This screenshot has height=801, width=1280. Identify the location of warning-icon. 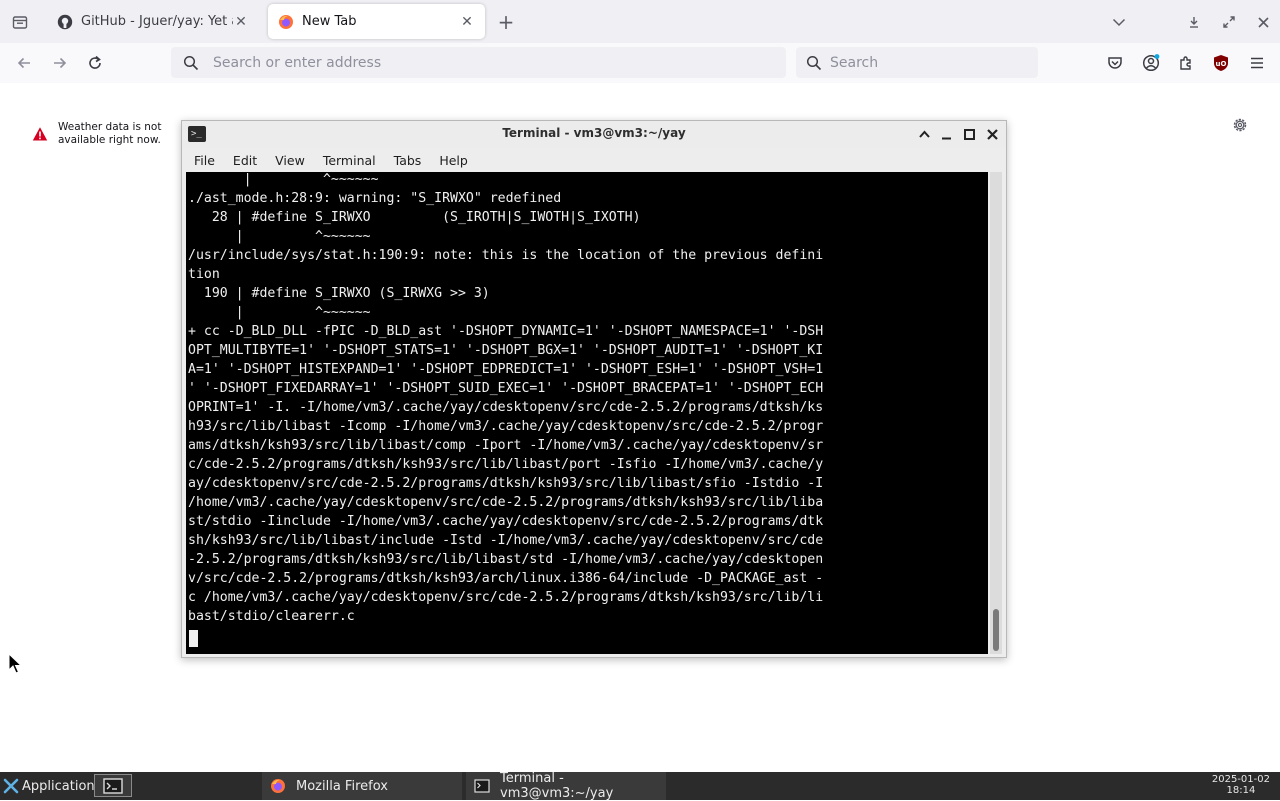
(40, 134).